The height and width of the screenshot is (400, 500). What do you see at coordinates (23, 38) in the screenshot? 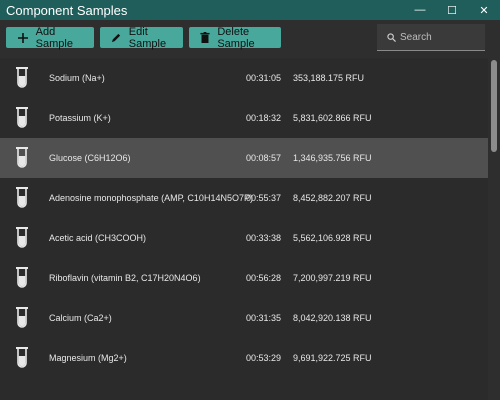
I see `plus-icon` at bounding box center [23, 38].